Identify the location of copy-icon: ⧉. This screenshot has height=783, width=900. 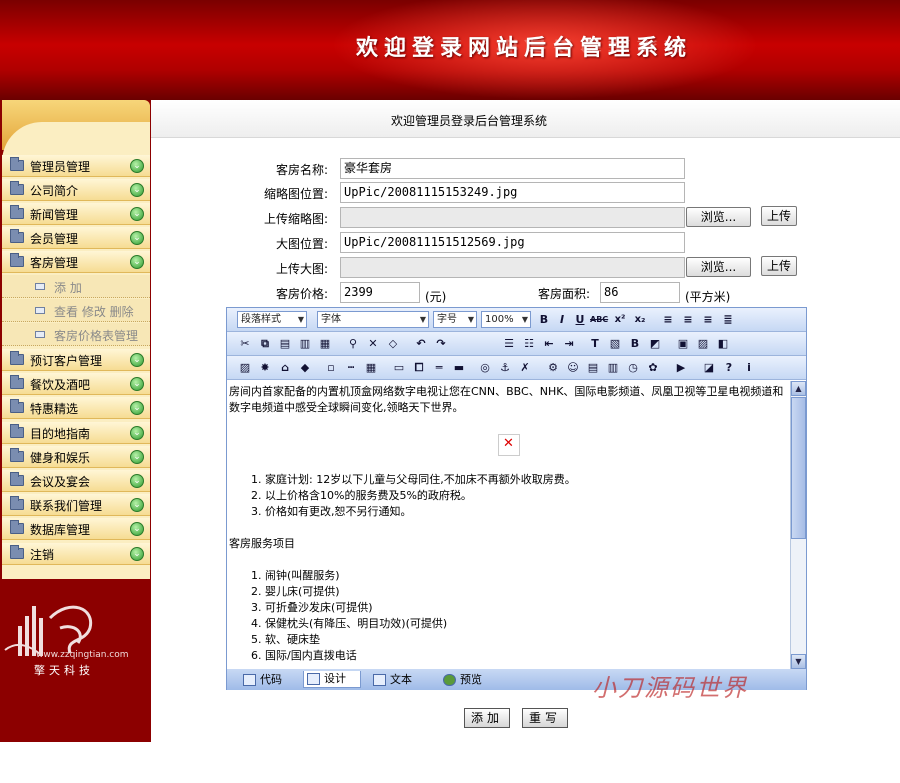
(265, 343).